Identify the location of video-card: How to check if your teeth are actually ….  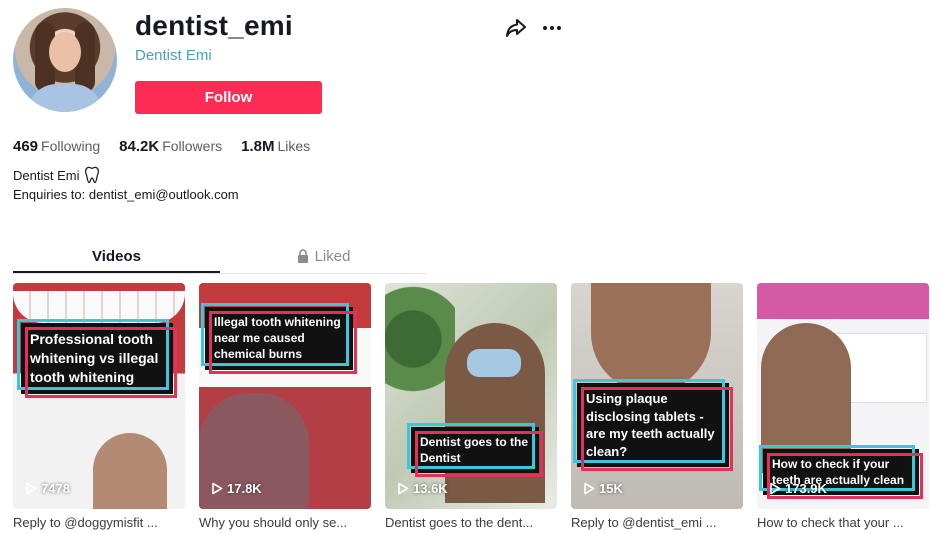
(843, 406).